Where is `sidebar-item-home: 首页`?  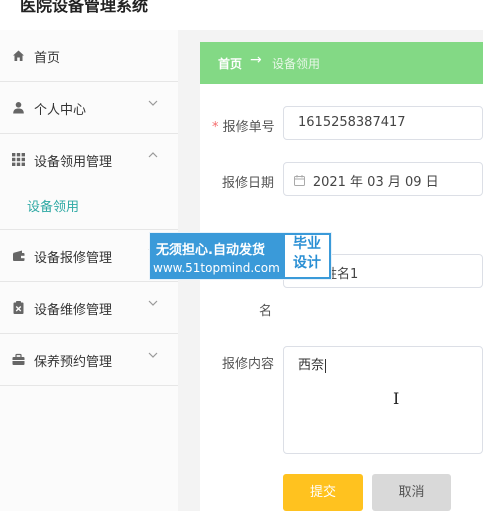 sidebar-item-home: 首页 is located at coordinates (89, 56).